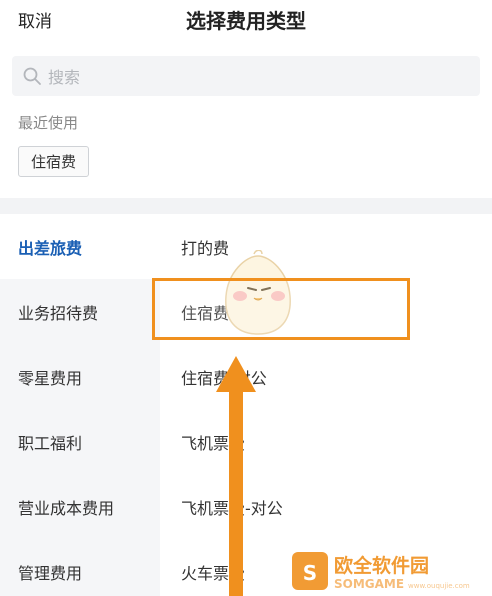  Describe the element at coordinates (310, 573) in the screenshot. I see `svg-text: S` at that location.